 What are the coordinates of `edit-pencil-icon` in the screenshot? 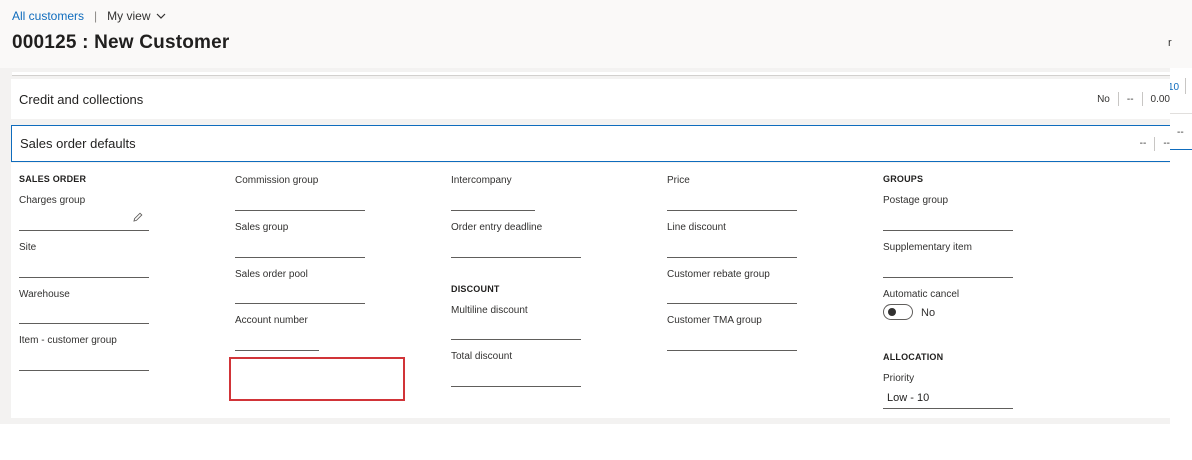 It's located at (138, 217).